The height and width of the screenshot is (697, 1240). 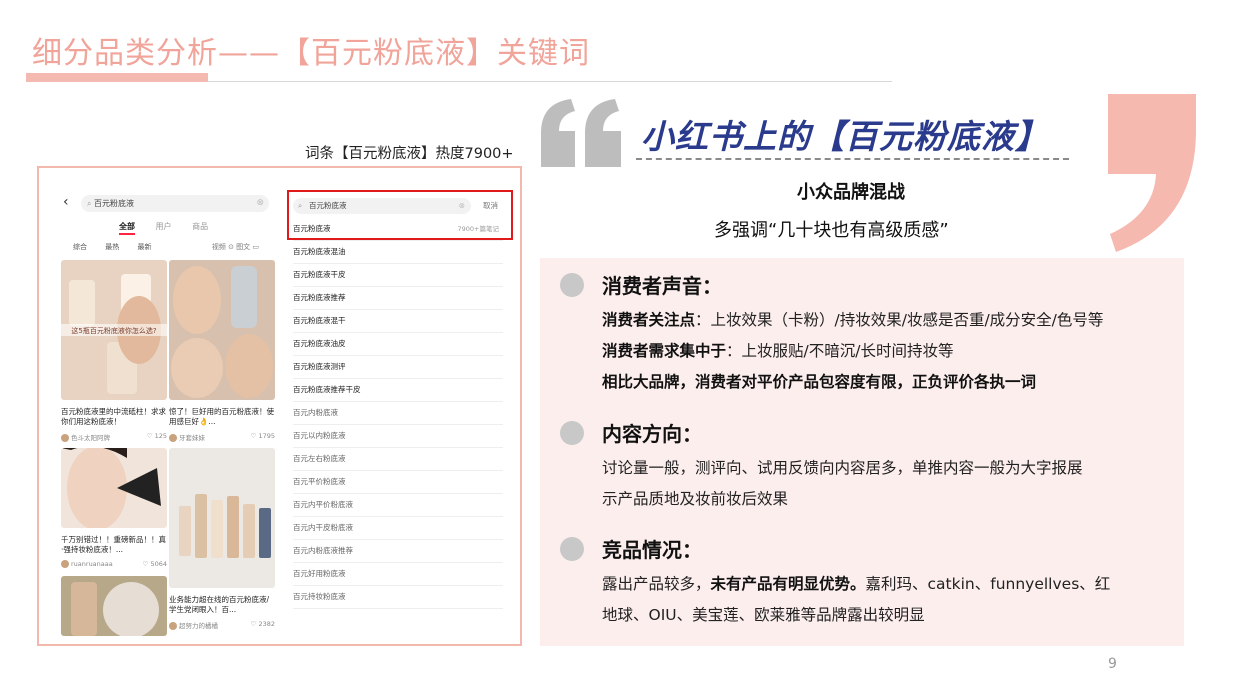 What do you see at coordinates (311, 53) in the screenshot?
I see `slide-title: 细分品类分析——【百元粉底液】关键词` at bounding box center [311, 53].